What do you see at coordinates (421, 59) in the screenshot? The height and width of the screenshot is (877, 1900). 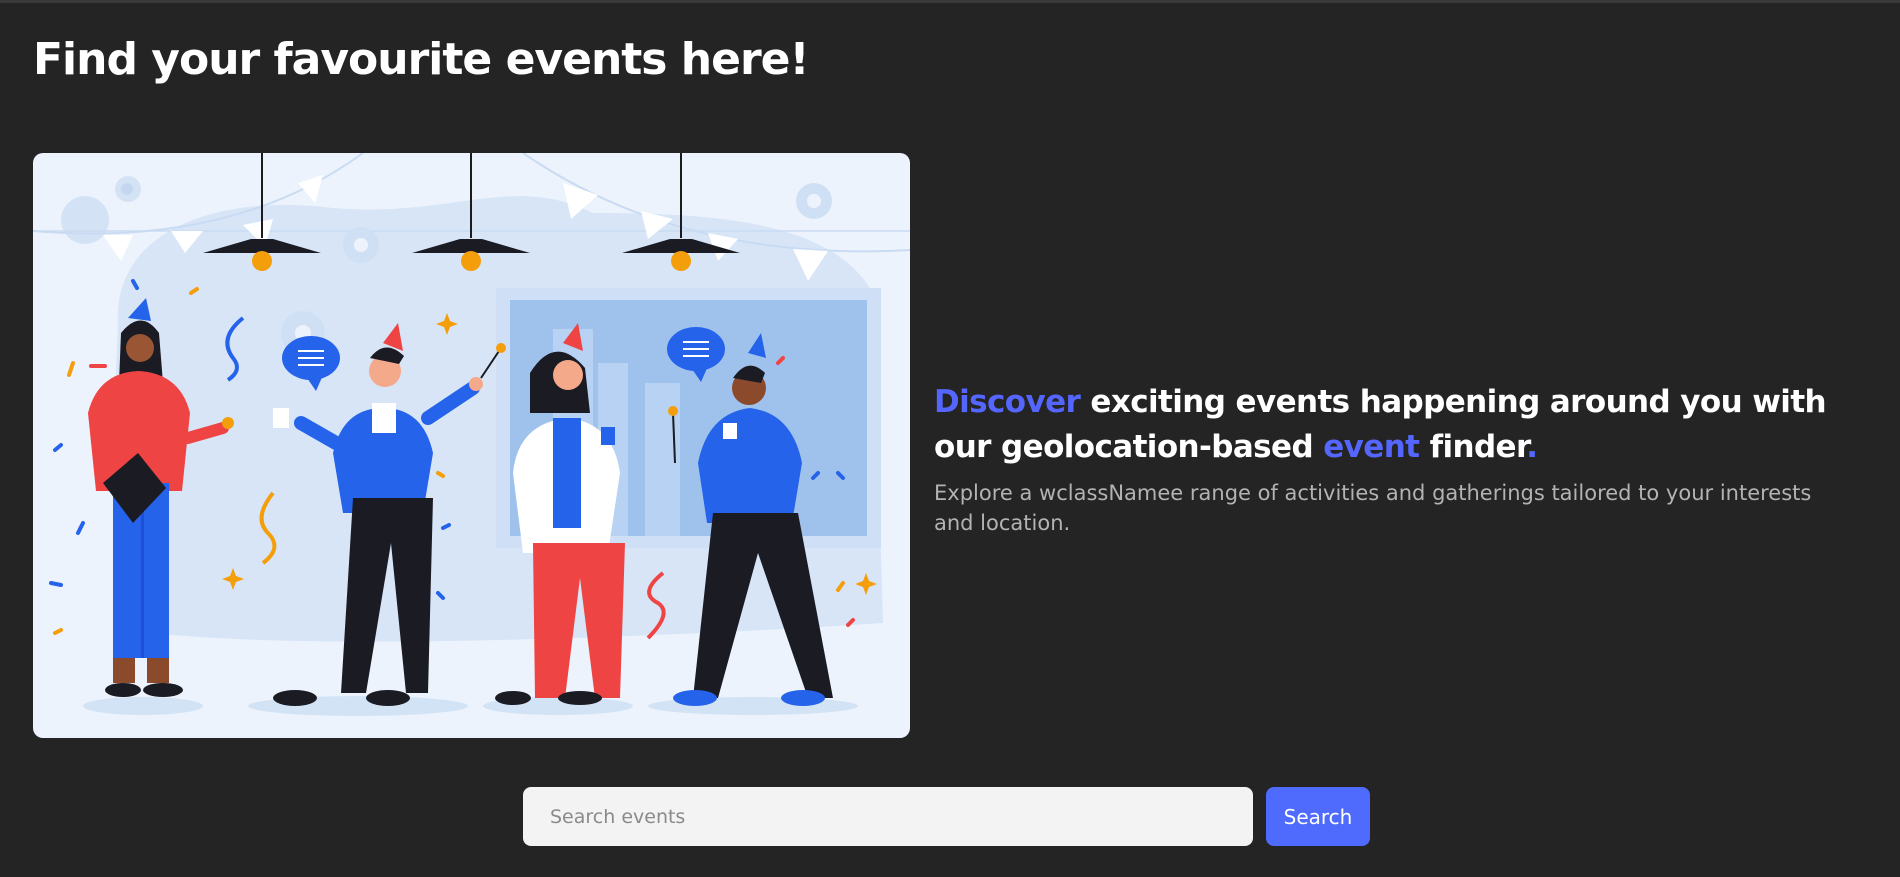 I see `page-title: Find your favourite events here!` at bounding box center [421, 59].